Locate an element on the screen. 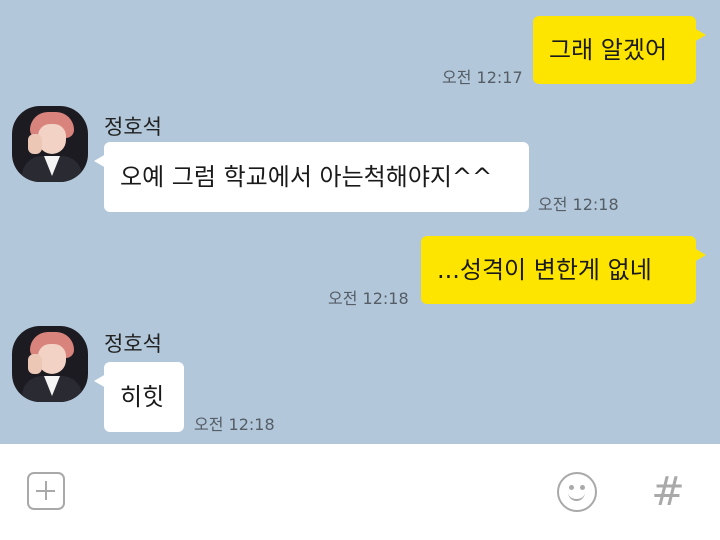  plus-square-icon is located at coordinates (46, 491).